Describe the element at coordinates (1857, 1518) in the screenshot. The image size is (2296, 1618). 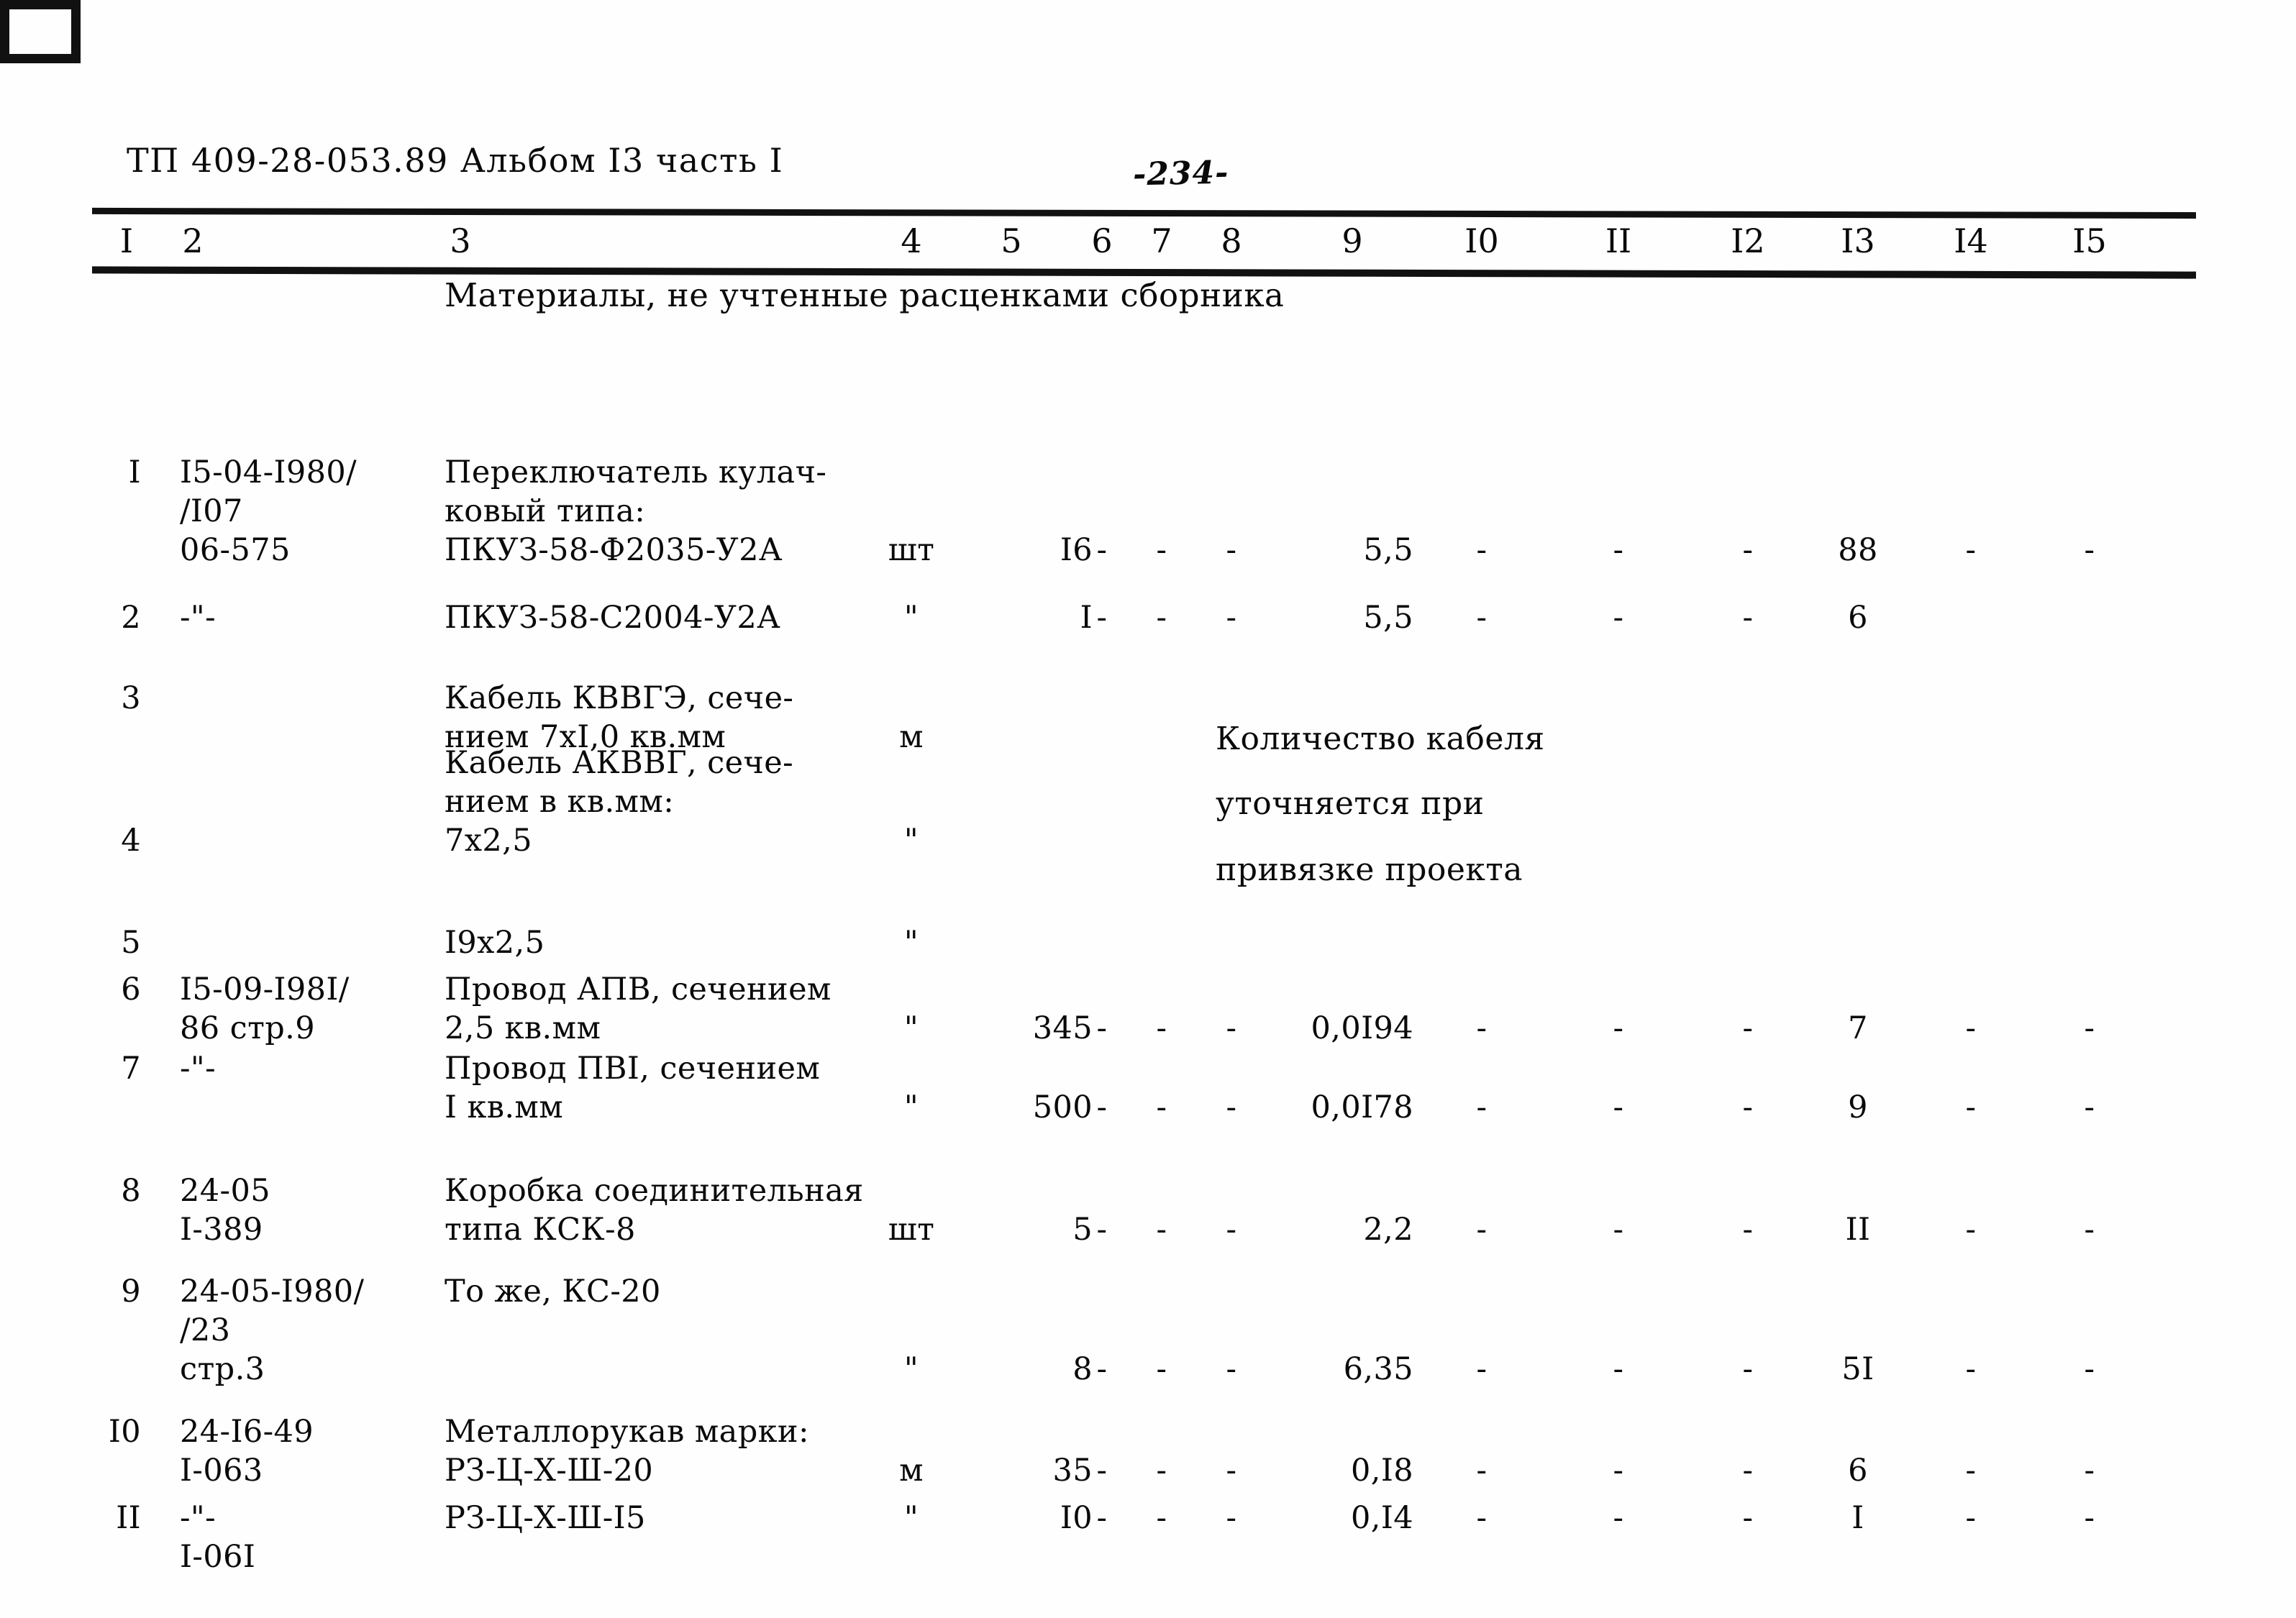
I see `row-value-col13: I` at that location.